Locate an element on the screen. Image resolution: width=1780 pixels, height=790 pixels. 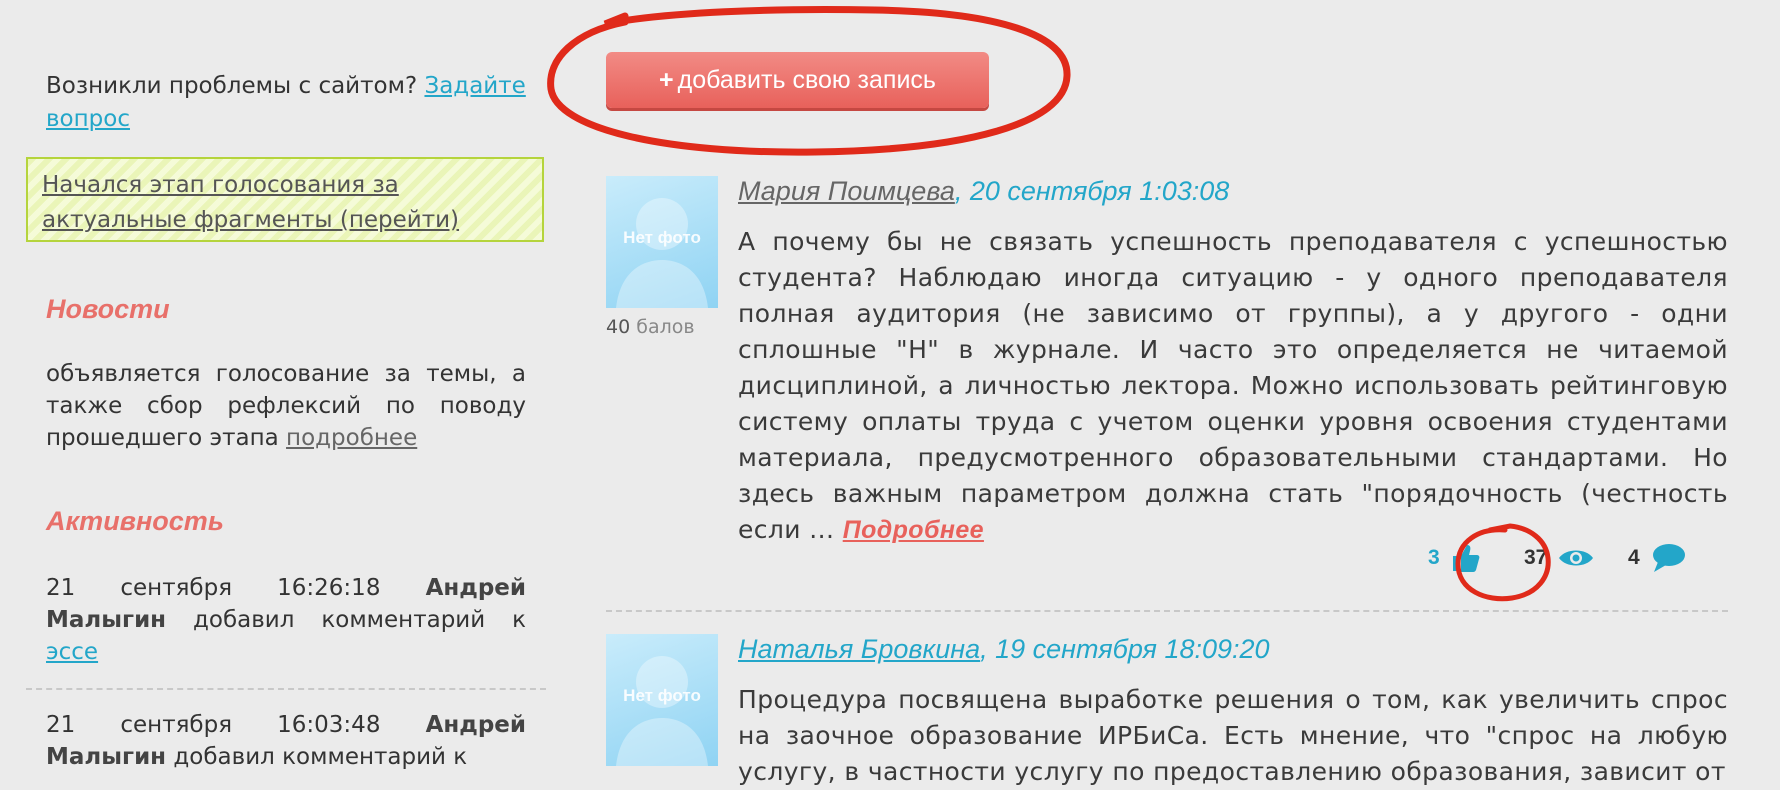
author-link: Наталья Бровкина is located at coordinates (859, 649).